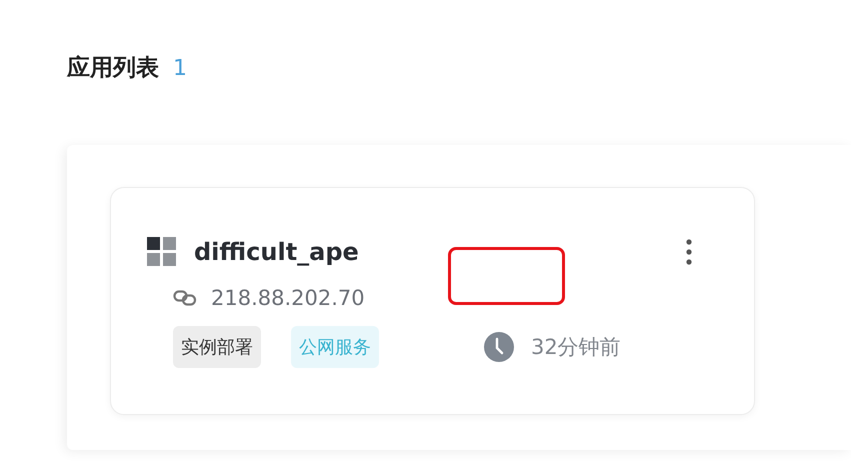  Describe the element at coordinates (288, 298) in the screenshot. I see `ip-address: 218.88.202.70` at that location.